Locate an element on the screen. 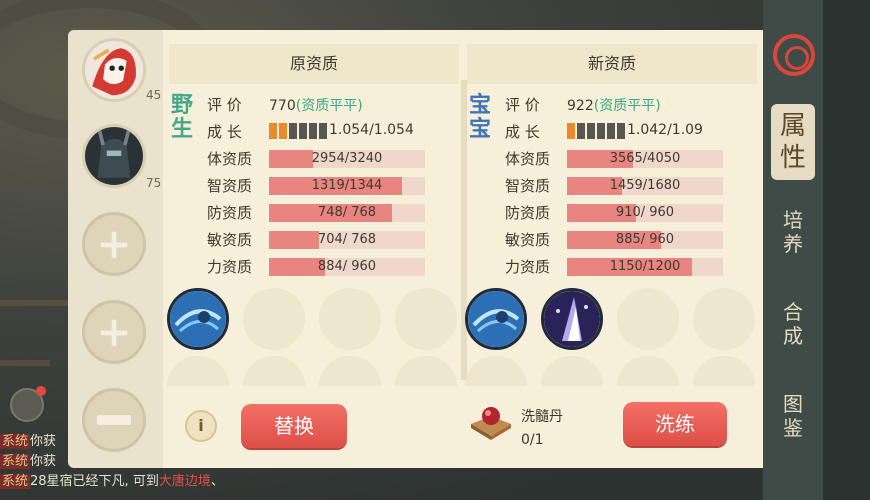 This screenshot has height=500, width=870. old-stat-bar: 884/ 960 is located at coordinates (347, 267).